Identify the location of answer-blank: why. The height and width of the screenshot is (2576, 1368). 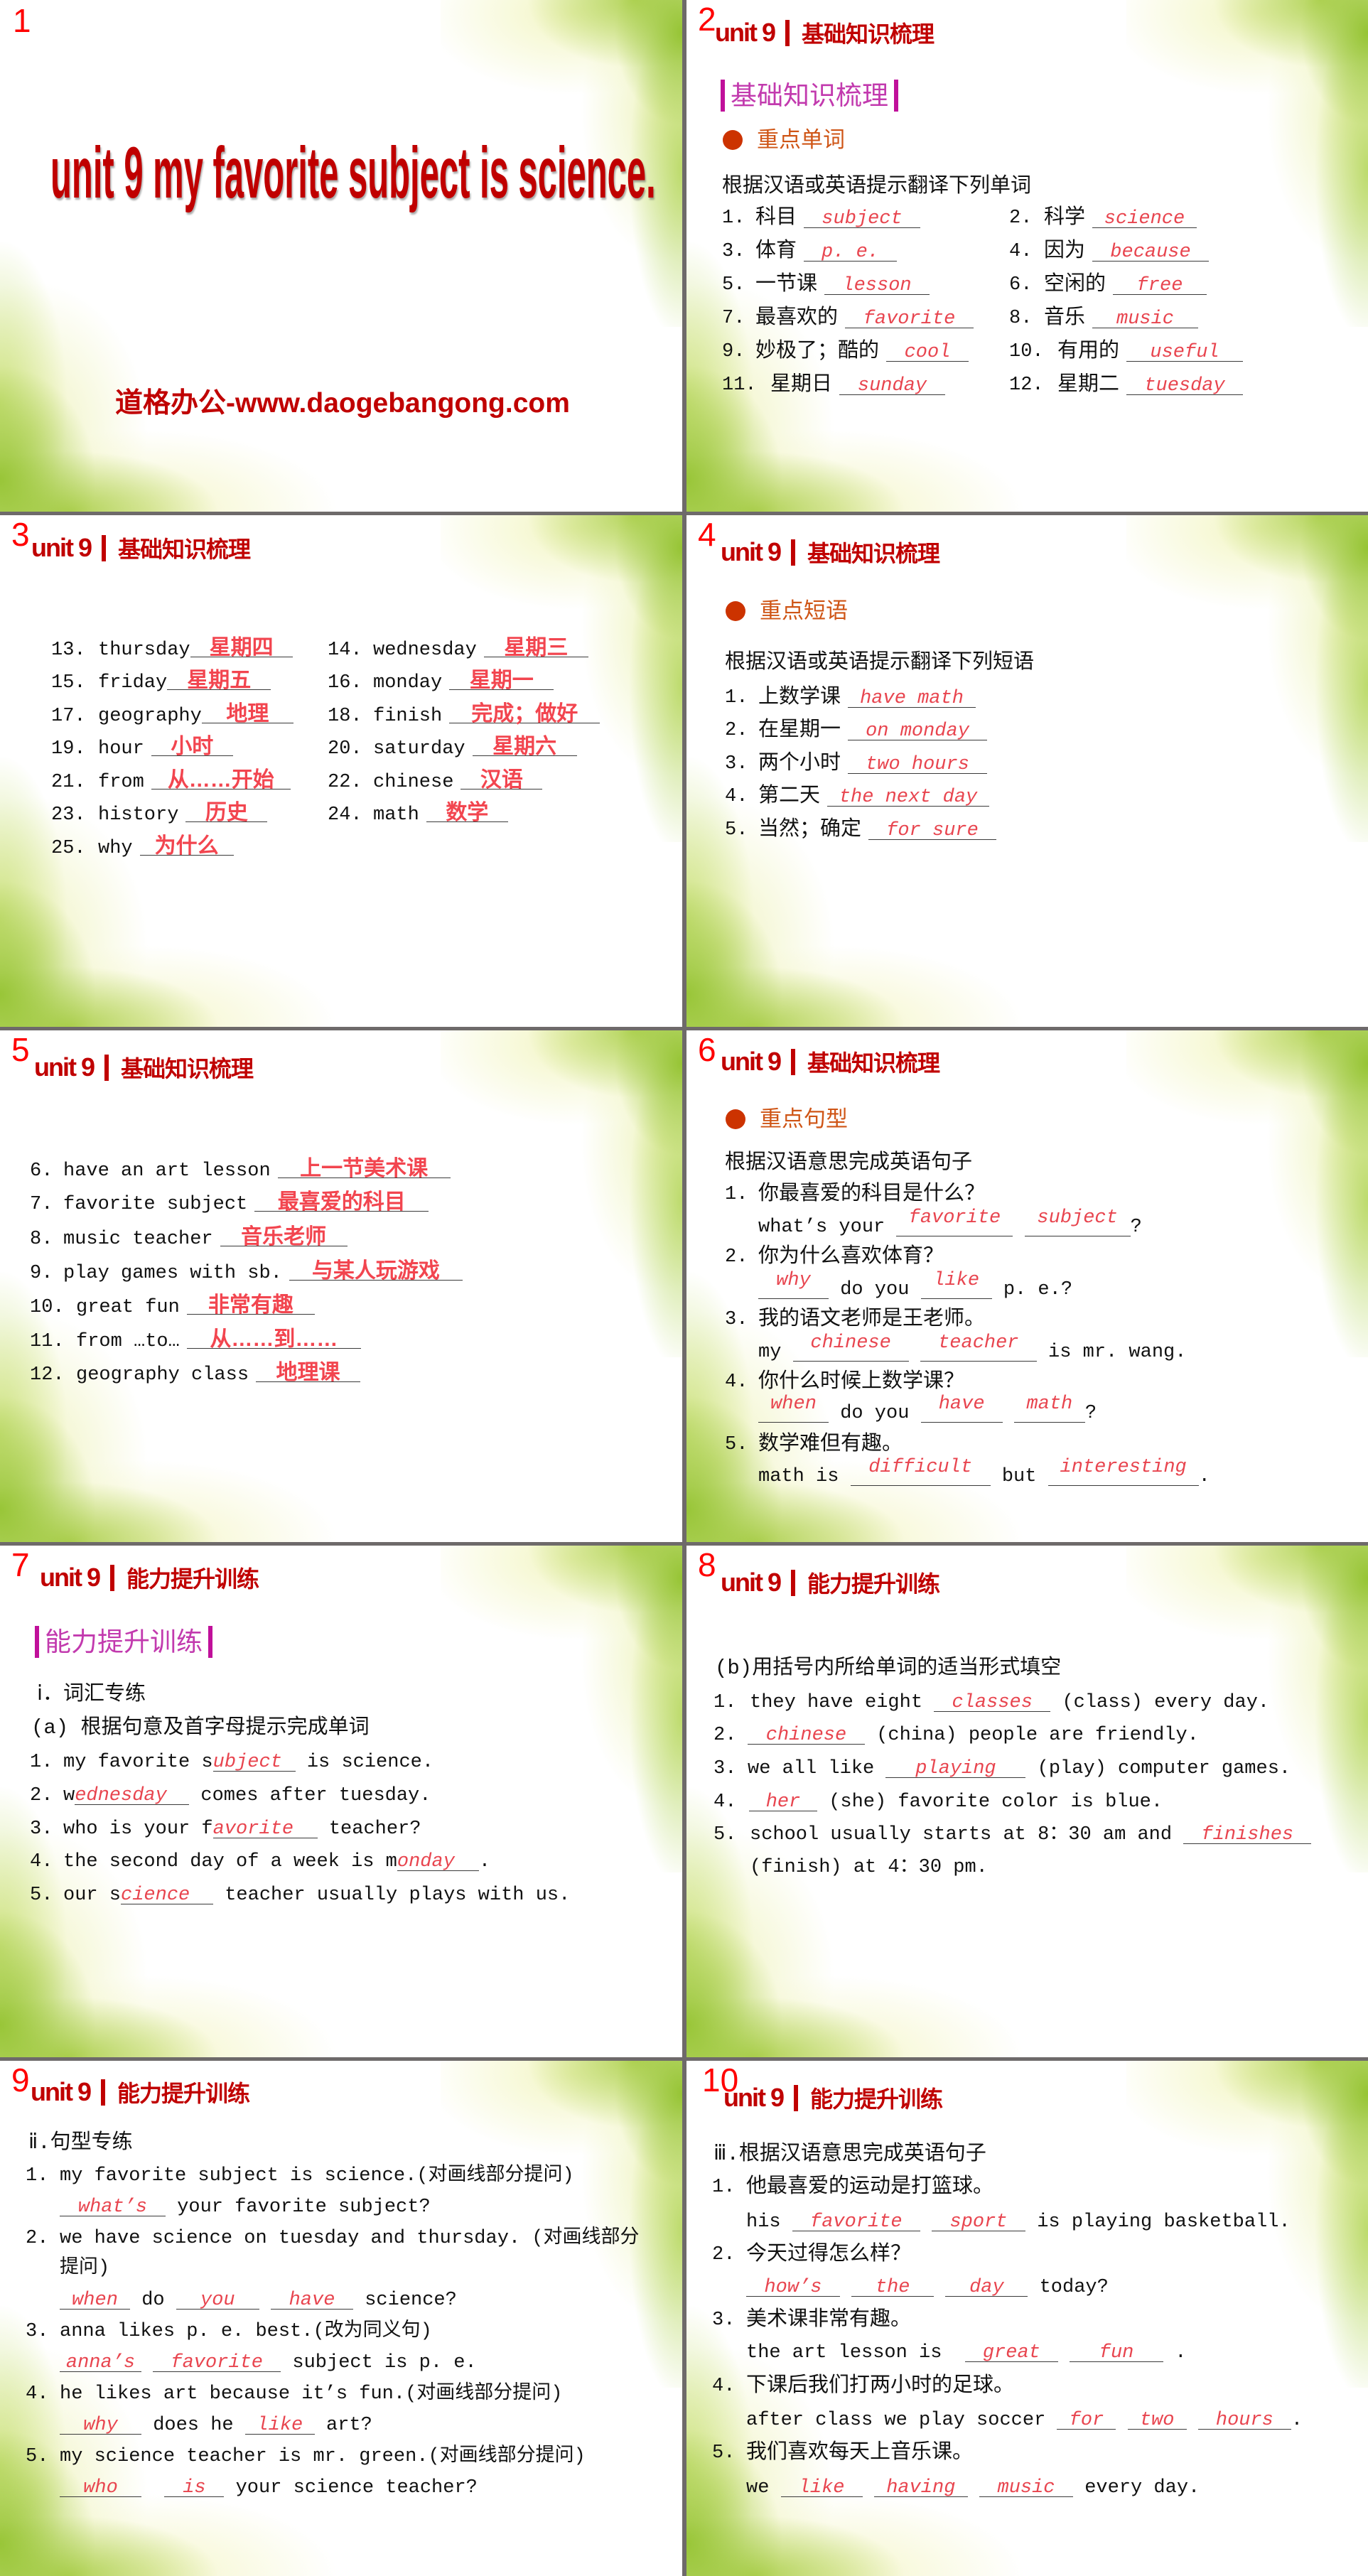
(793, 1285).